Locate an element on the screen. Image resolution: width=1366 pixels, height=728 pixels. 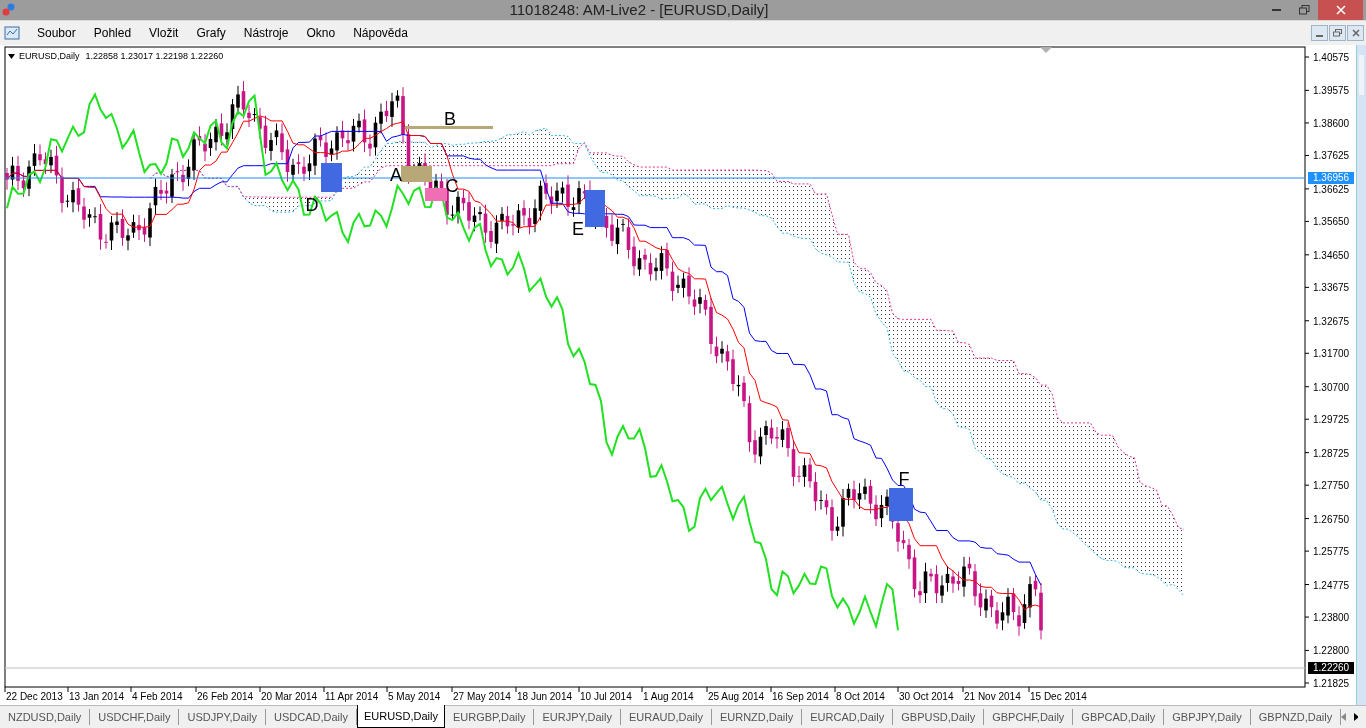
tab-scroll-right-icon is located at coordinates (1355, 717).